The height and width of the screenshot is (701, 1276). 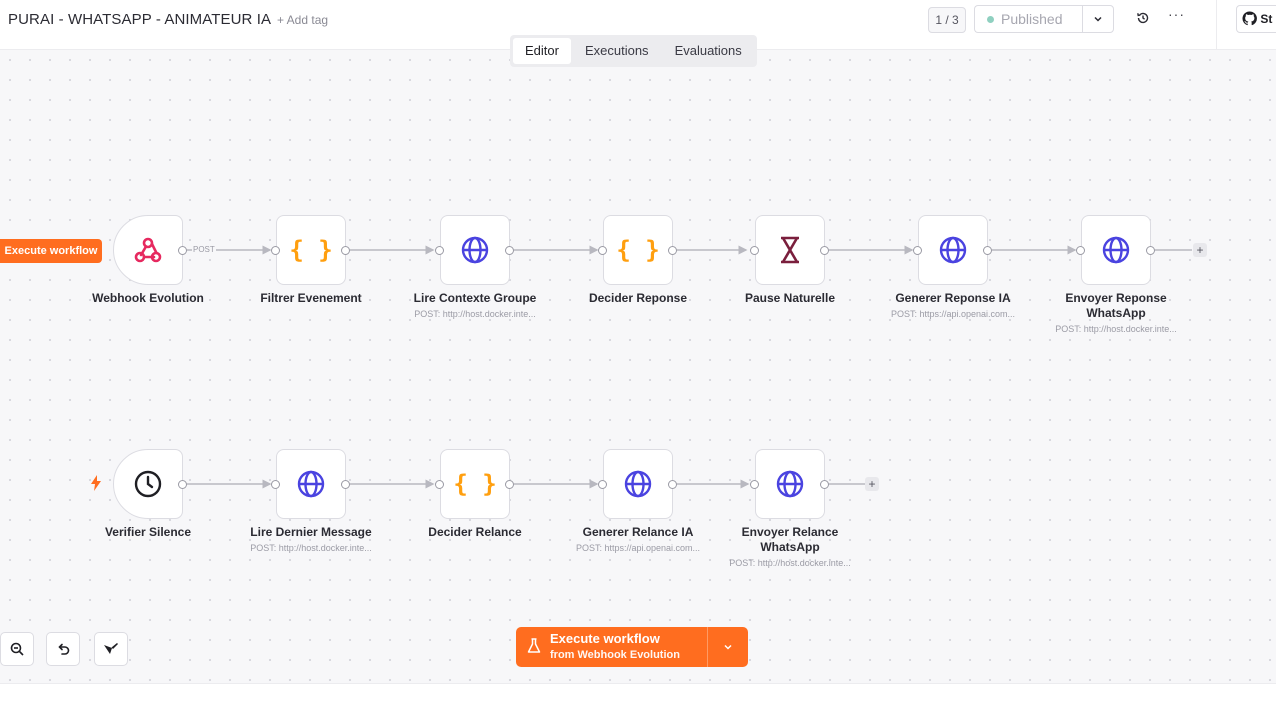 I want to click on publish-status-button: Published, so click(x=1028, y=19).